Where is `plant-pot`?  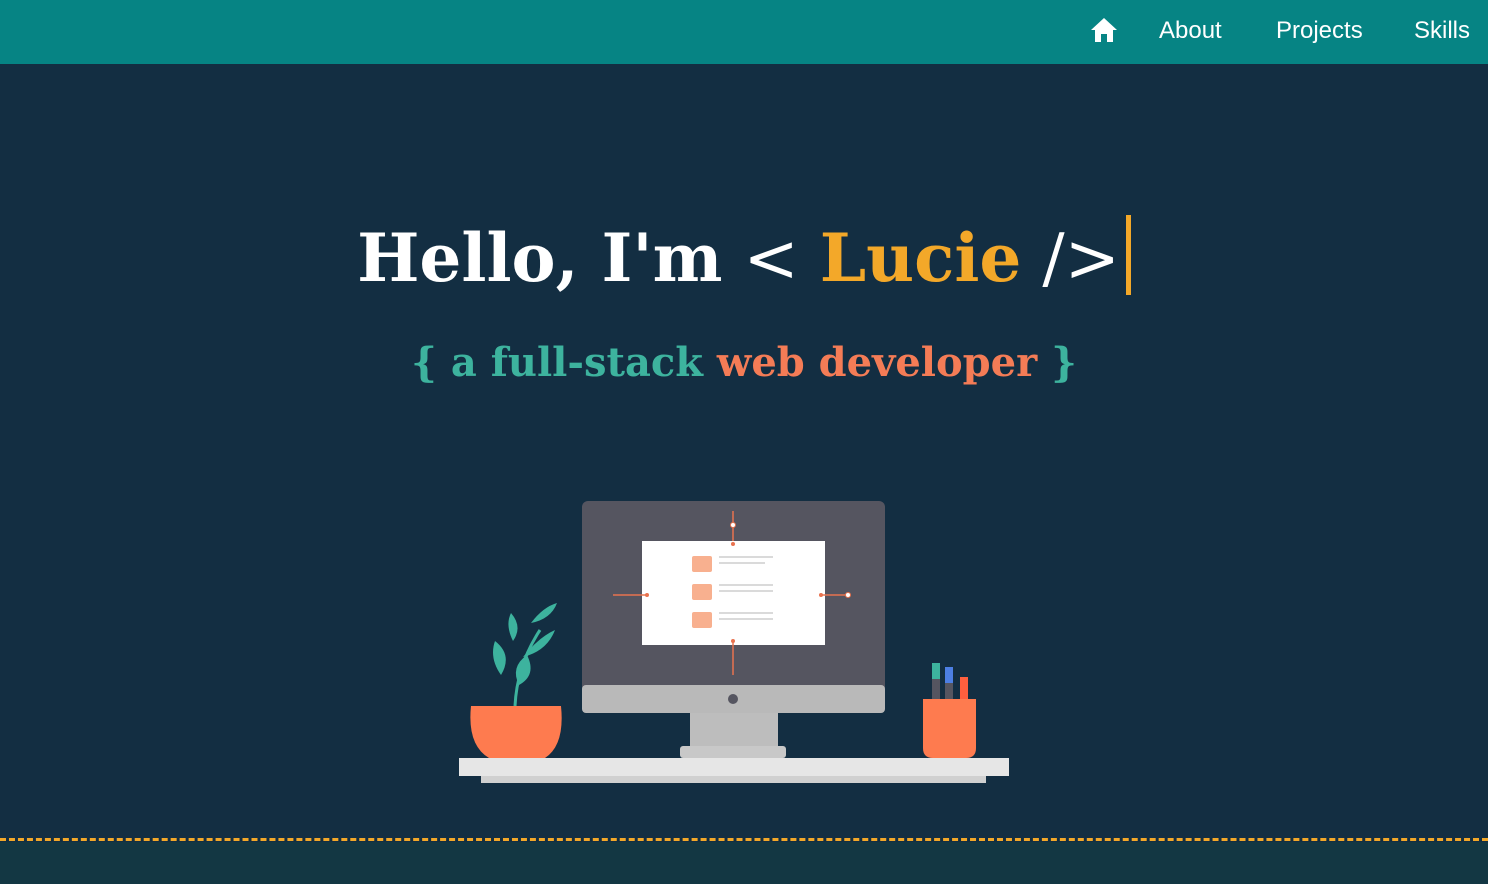
plant-pot is located at coordinates (516, 732).